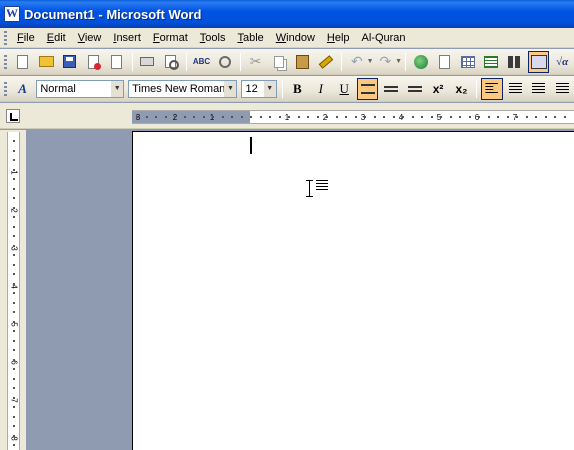  Describe the element at coordinates (80, 88) in the screenshot. I see `style-select: Normal ▼` at that location.